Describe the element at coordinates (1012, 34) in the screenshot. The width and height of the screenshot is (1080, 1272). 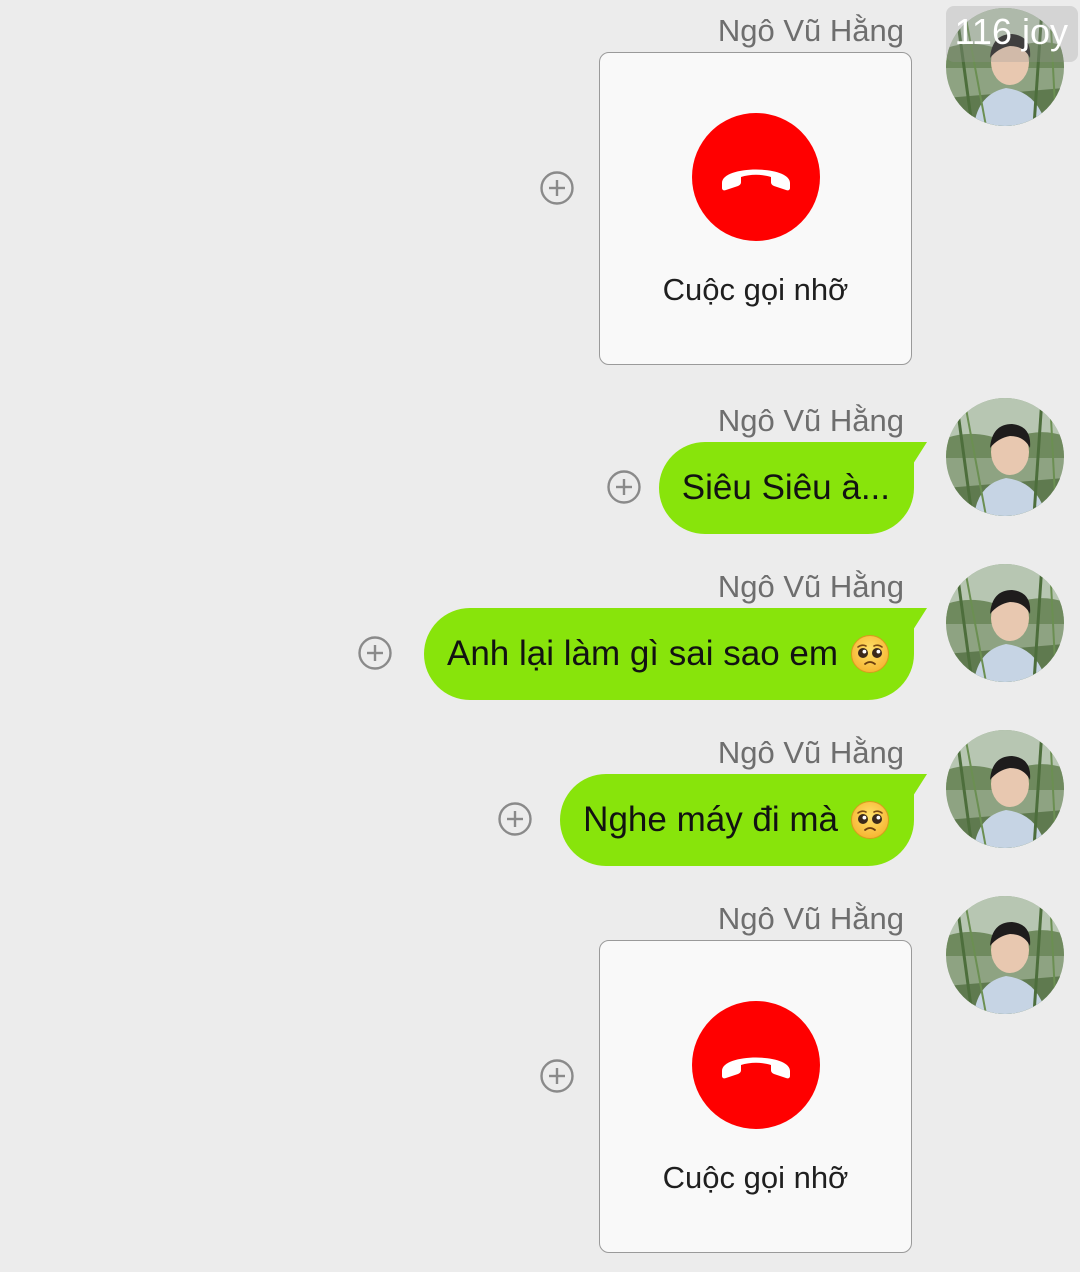
I see `watermark: 116 joy` at that location.